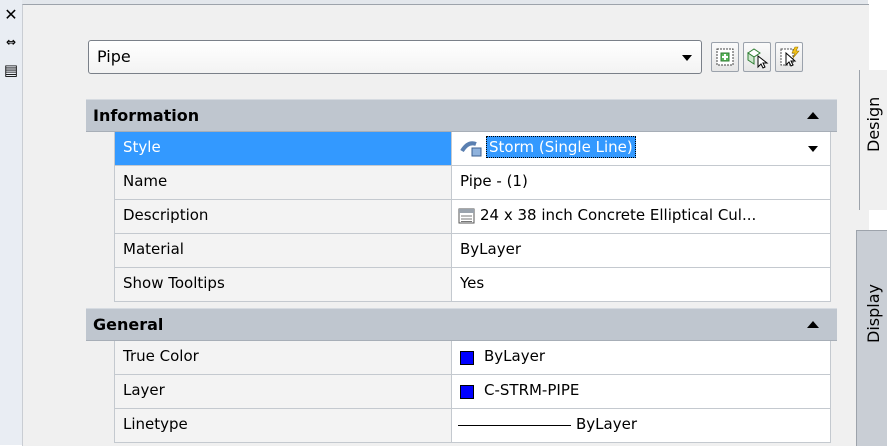 The image size is (887, 446). What do you see at coordinates (466, 216) in the screenshot?
I see `table-icon` at bounding box center [466, 216].